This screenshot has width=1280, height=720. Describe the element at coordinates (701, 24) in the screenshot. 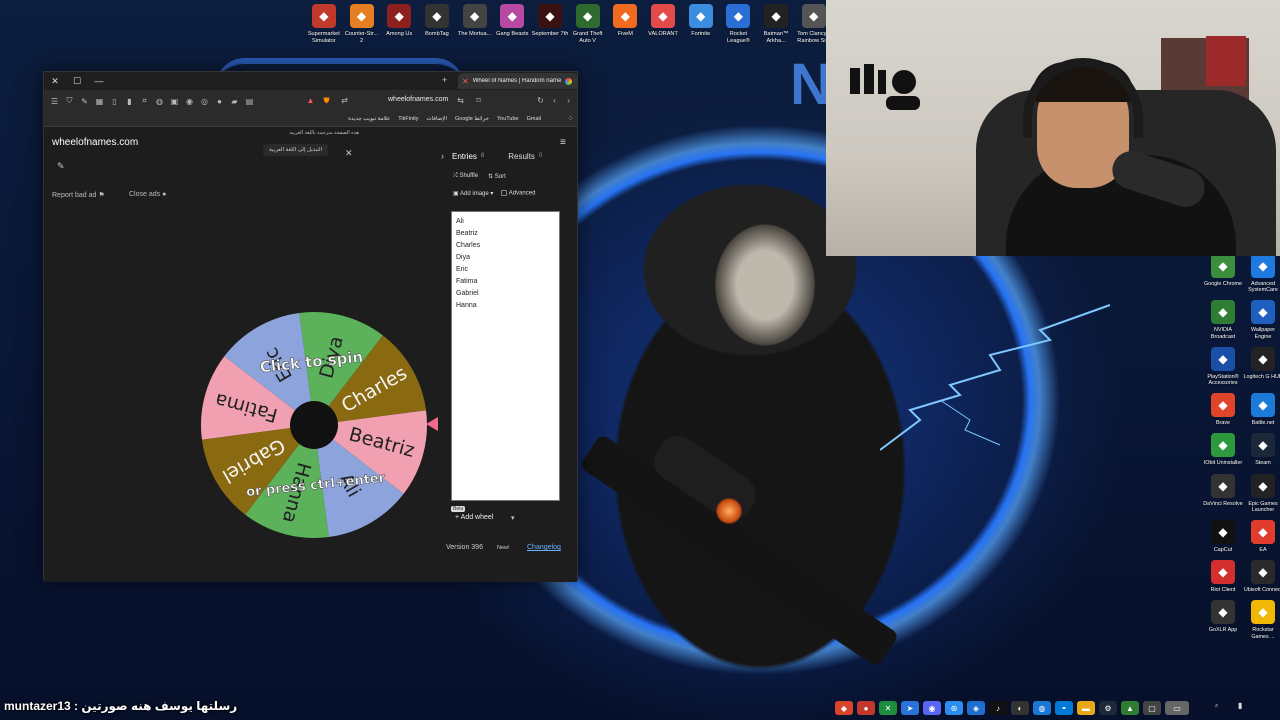

I see `desktop-icon-fortnite: ◆ Fortnite` at that location.